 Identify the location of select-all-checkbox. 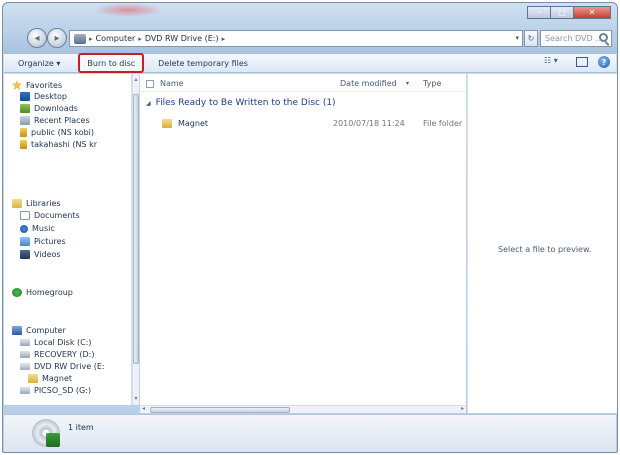
(150, 83).